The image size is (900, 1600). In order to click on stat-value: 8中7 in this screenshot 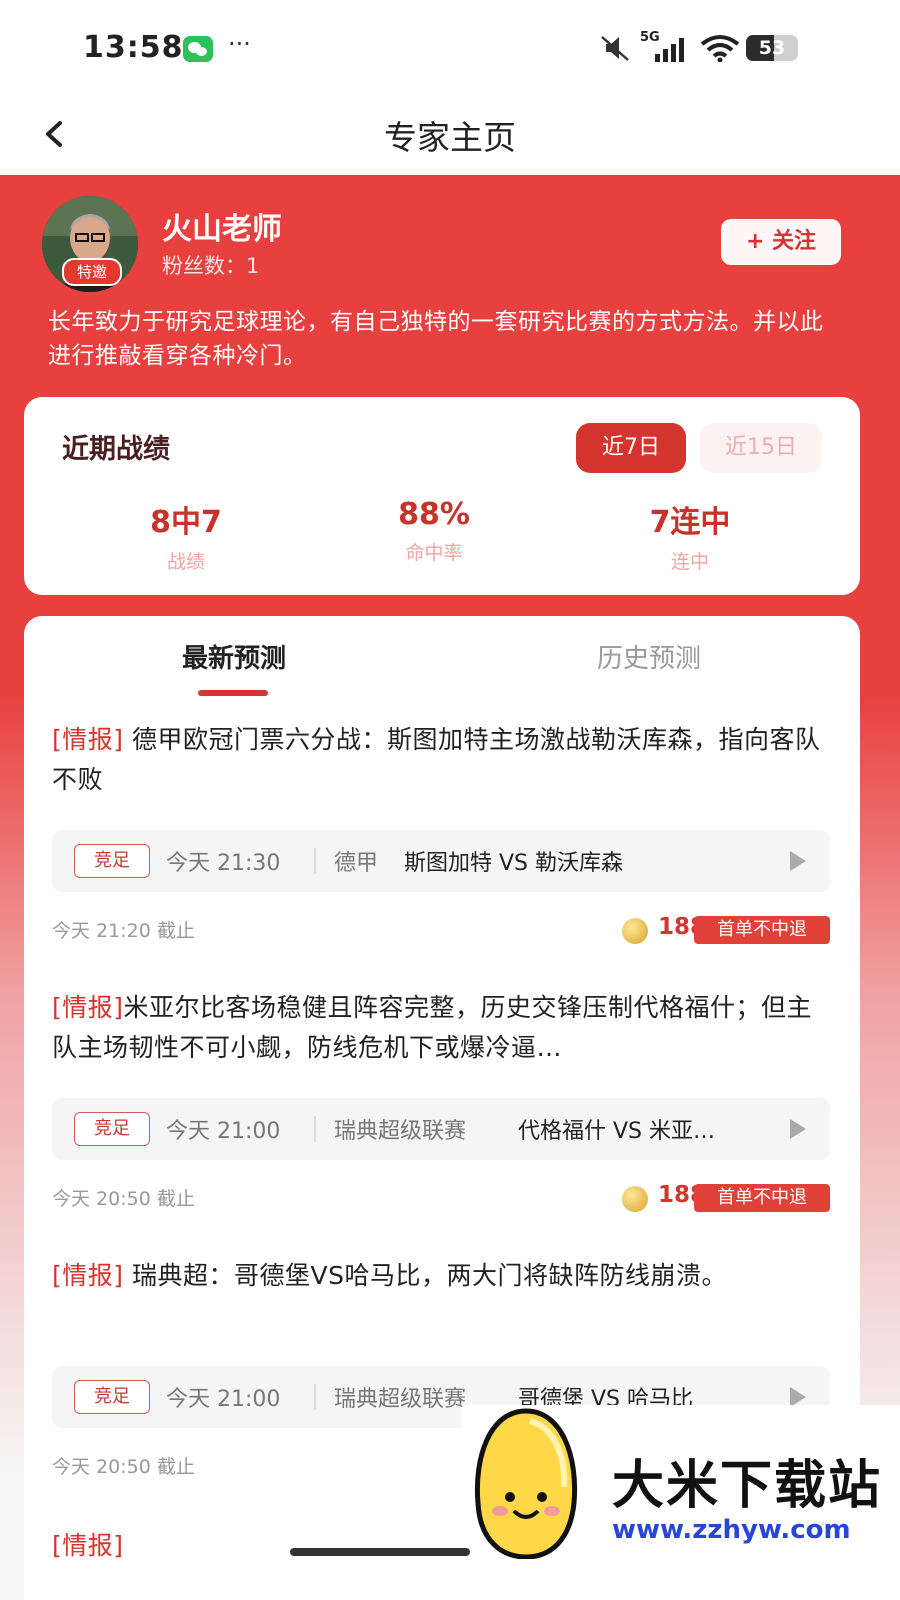, I will do `click(186, 522)`.